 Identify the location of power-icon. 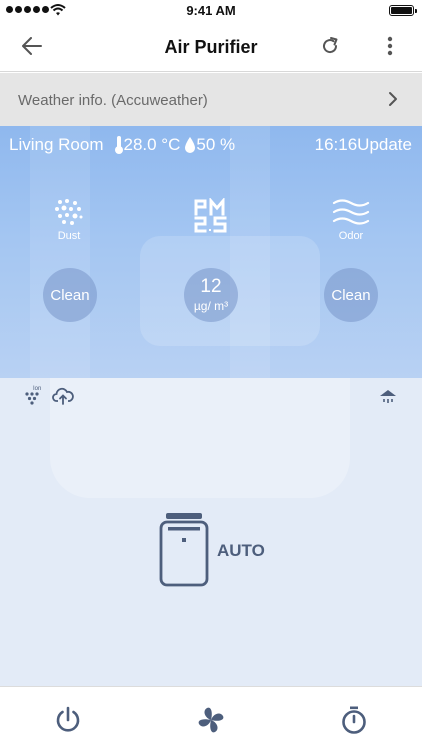
(68, 719).